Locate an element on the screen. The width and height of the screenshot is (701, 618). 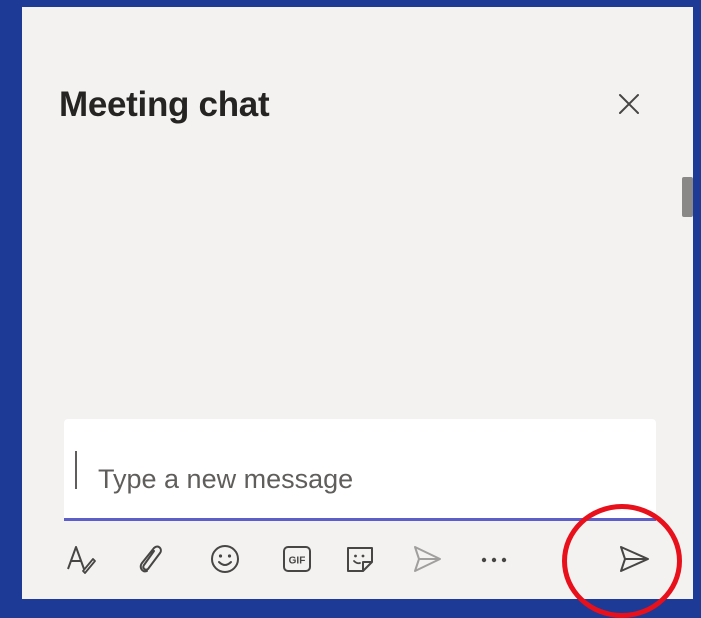
attach-button is located at coordinates (150, 559).